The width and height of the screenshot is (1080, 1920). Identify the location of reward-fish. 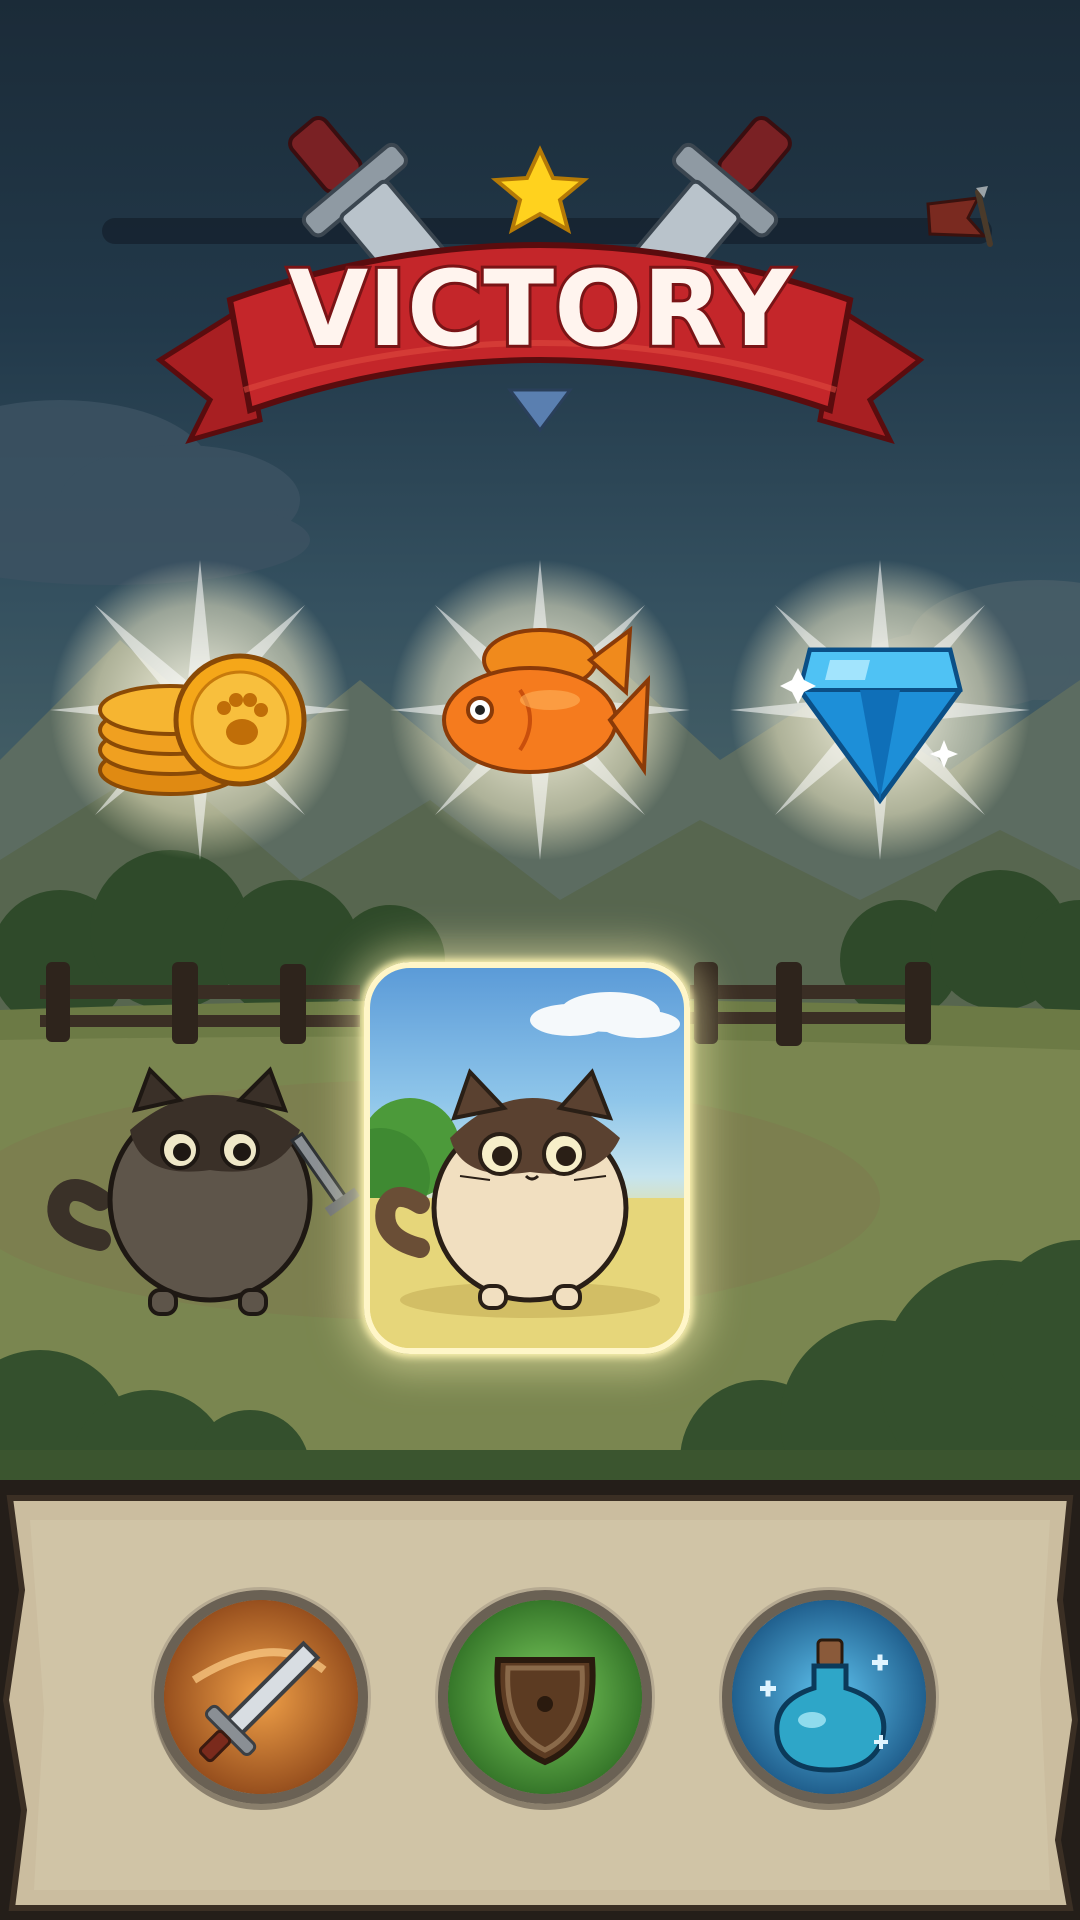
(540, 710).